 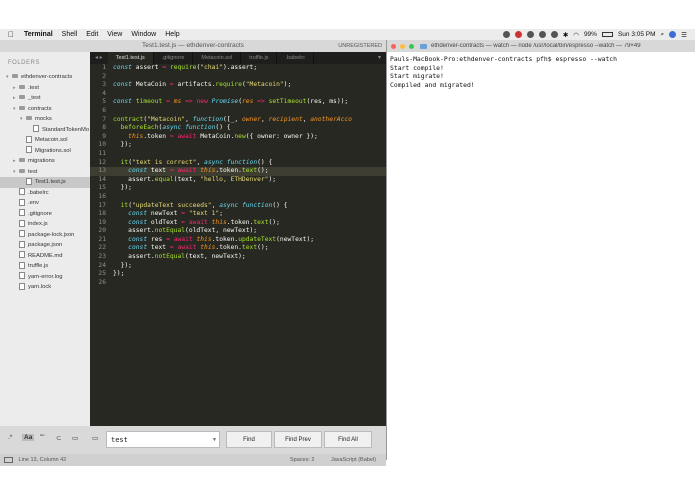 What do you see at coordinates (10, 437) in the screenshot?
I see `regex-toggle: .*` at bounding box center [10, 437].